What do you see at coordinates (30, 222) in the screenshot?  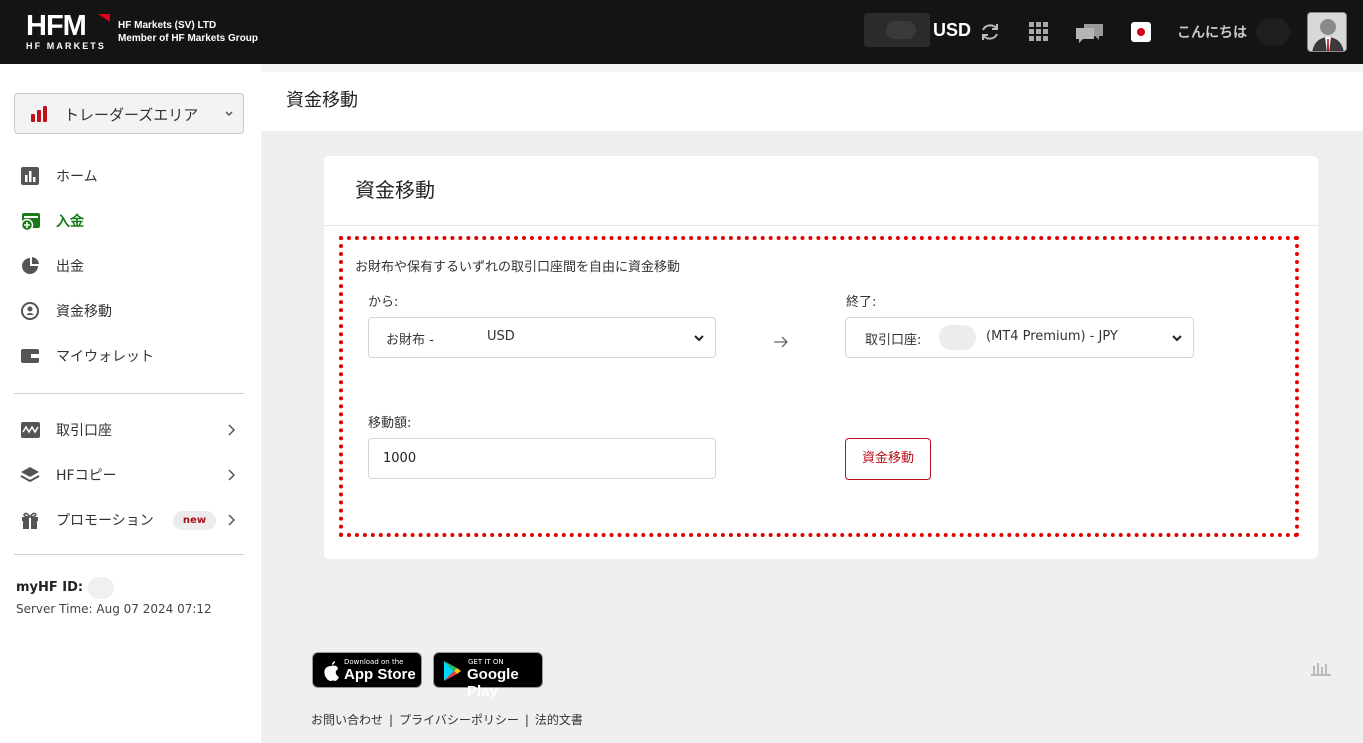 I see `deposit-icon` at bounding box center [30, 222].